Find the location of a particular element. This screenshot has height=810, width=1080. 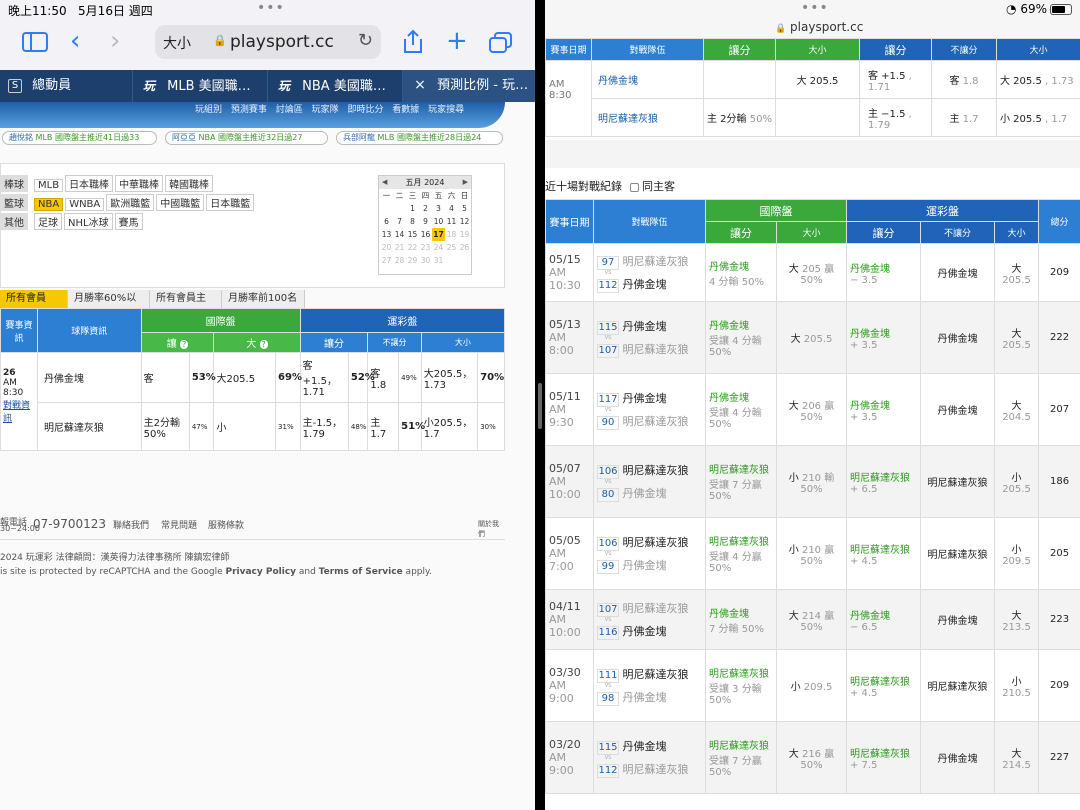

calendar-day: 24 is located at coordinates (438, 247).